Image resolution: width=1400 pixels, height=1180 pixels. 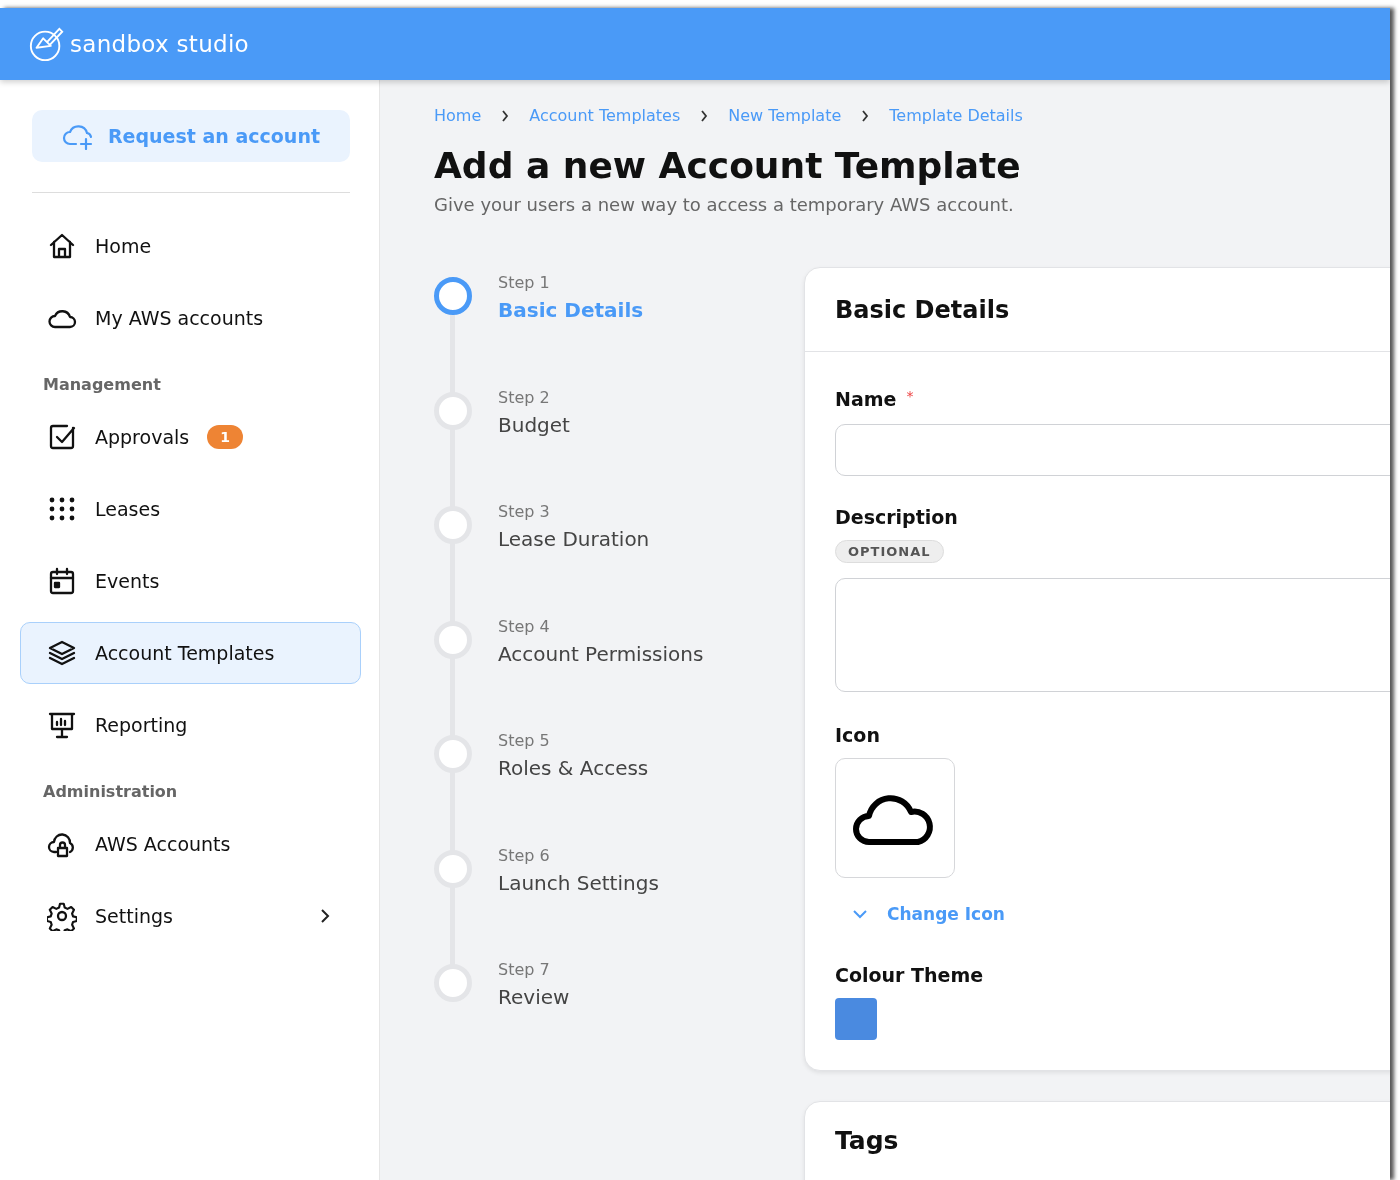 What do you see at coordinates (896, 517) in the screenshot?
I see `field-label: Description` at bounding box center [896, 517].